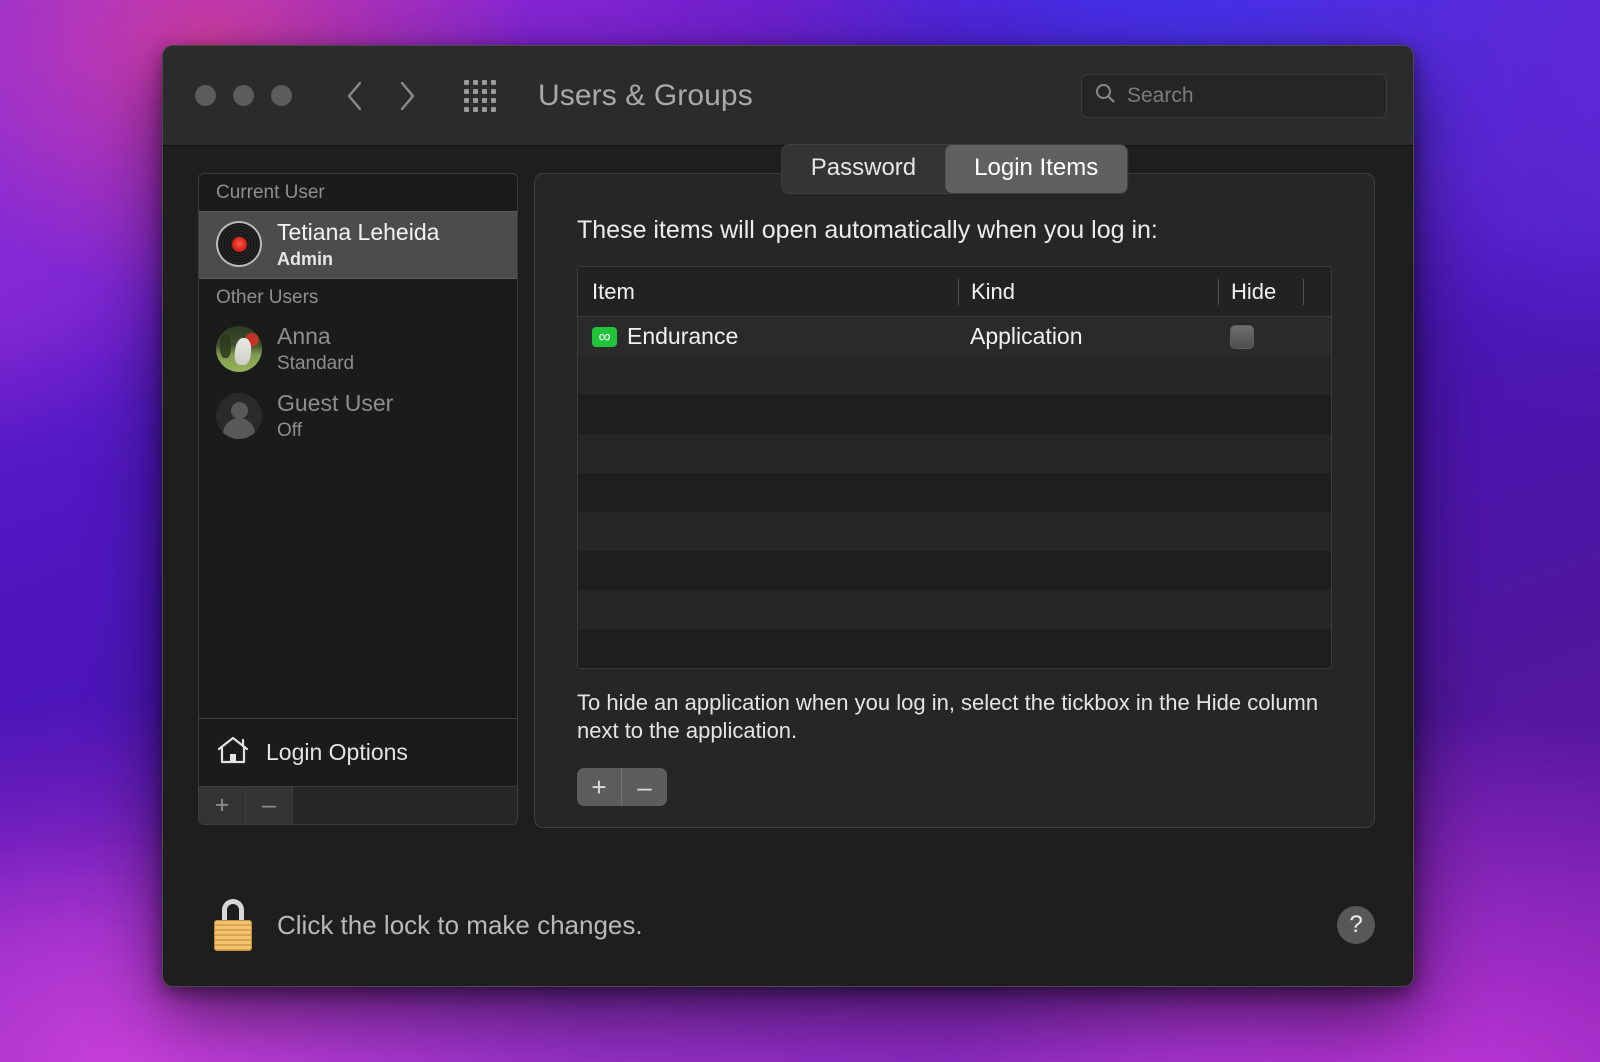  Describe the element at coordinates (305, 258) in the screenshot. I see `user-role: Admin` at that location.